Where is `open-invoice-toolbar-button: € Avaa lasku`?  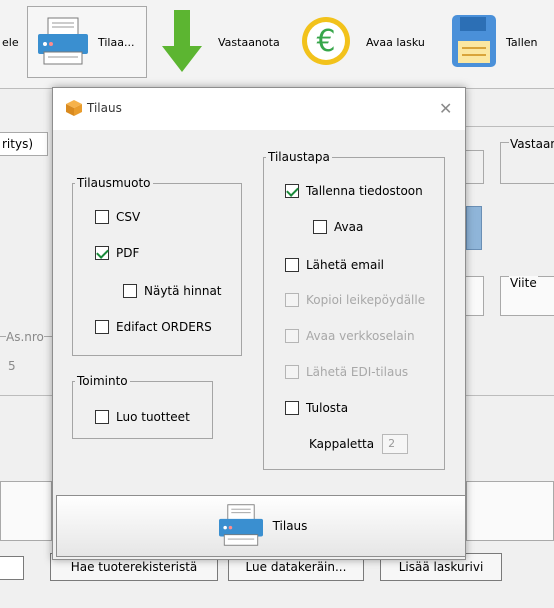
open-invoice-toolbar-button: € Avaa lasku is located at coordinates (372, 42).